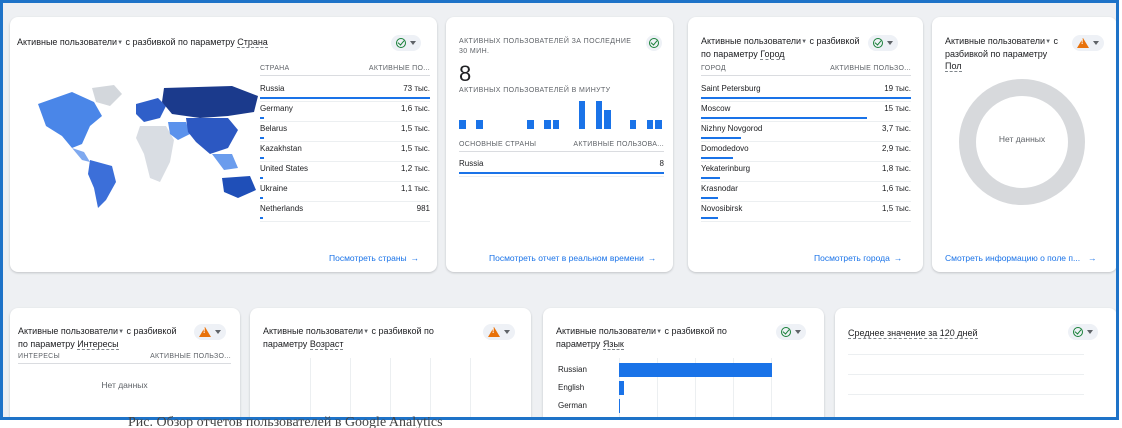 Image resolution: width=1122 pixels, height=428 pixels. Describe the element at coordinates (896, 168) in the screenshot. I see `row-value: 1,8 тыс.` at that location.